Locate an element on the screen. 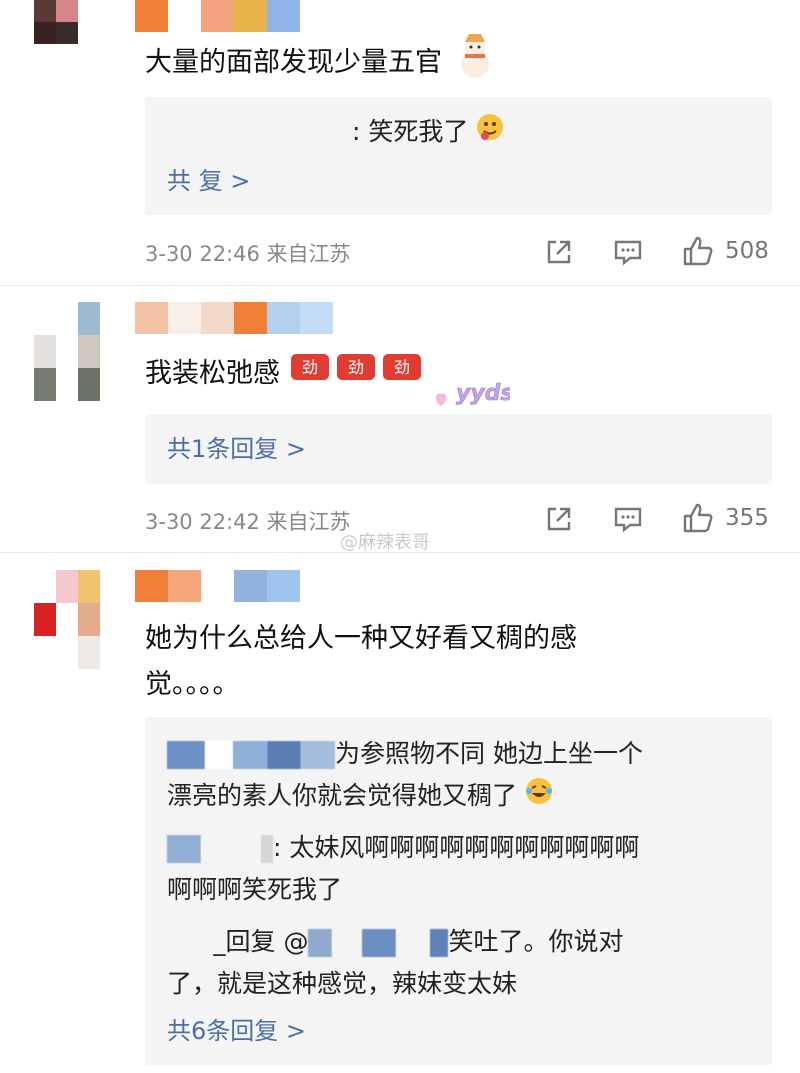 The height and width of the screenshot is (1073, 800). reply-box: : 笑死我了 共 复 > is located at coordinates (458, 156).